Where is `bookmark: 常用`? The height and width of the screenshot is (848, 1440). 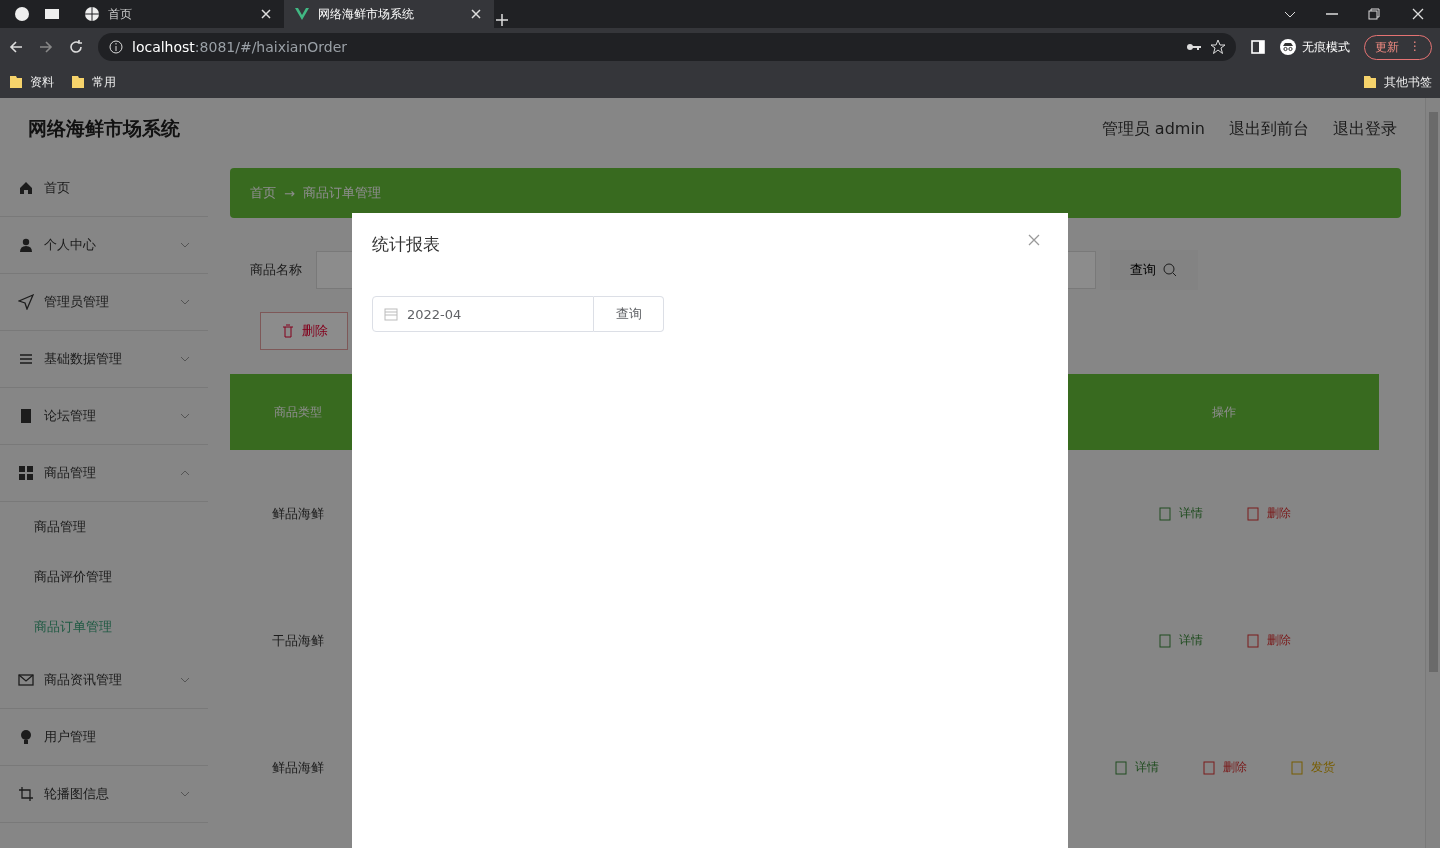 bookmark: 常用 is located at coordinates (104, 82).